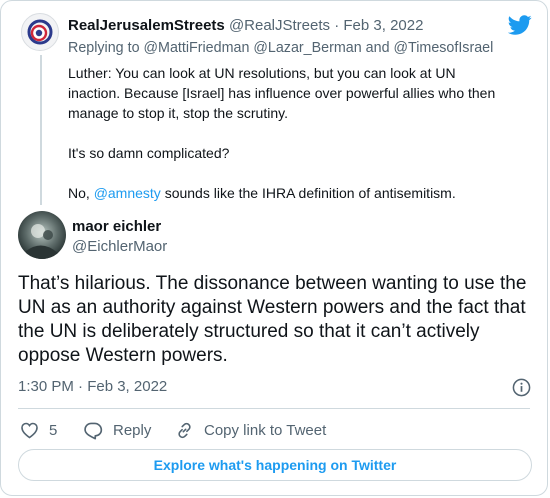 Image resolution: width=550 pixels, height=498 pixels. What do you see at coordinates (521, 387) in the screenshot?
I see `info-icon` at bounding box center [521, 387].